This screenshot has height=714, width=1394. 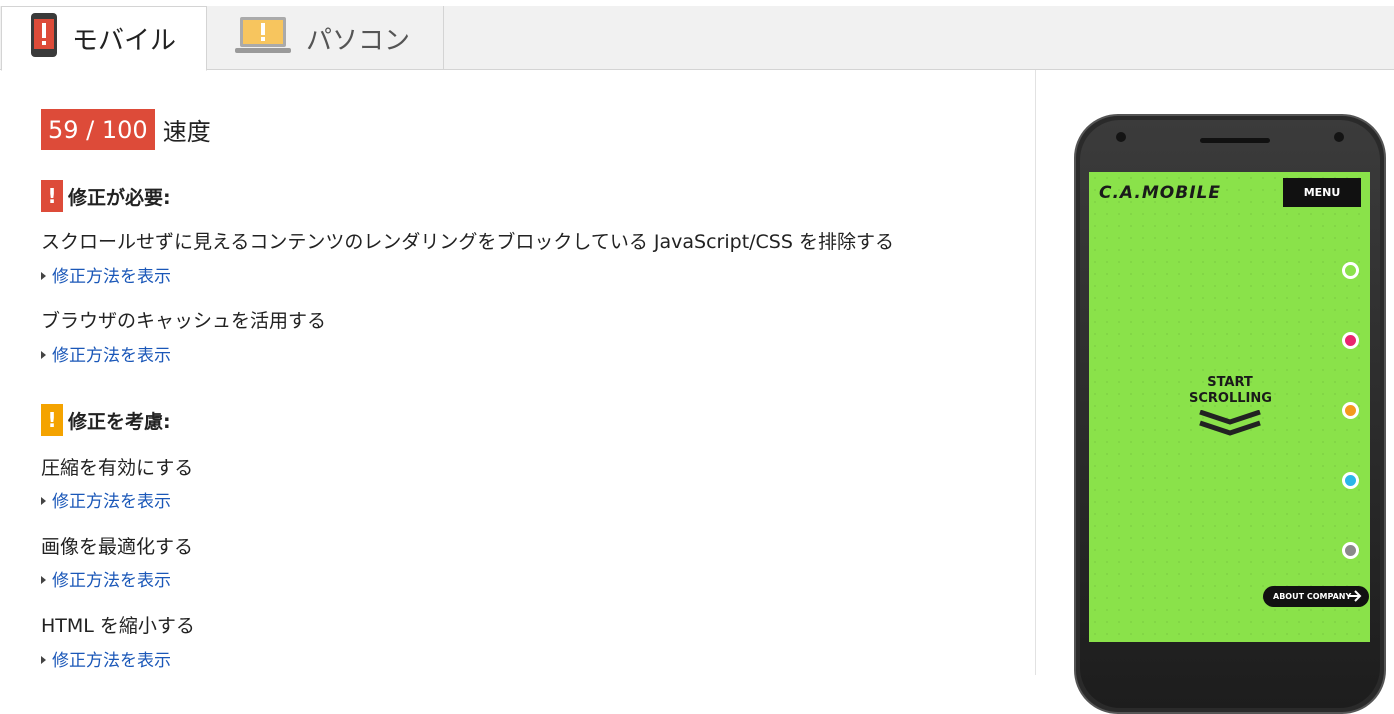 I want to click on arrow-right-icon, so click(x=1355, y=597).